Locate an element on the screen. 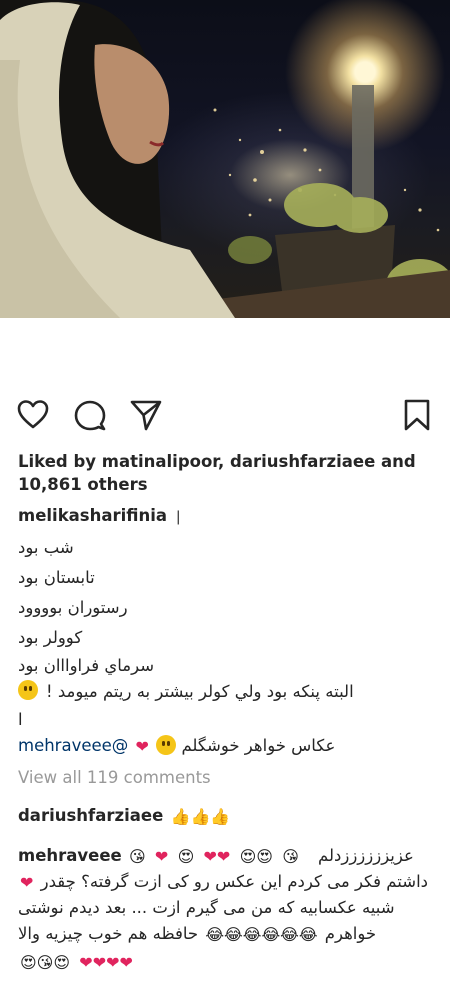 Image resolution: width=450 pixels, height=984 pixels. caption-header: melikasharifinia ❘ is located at coordinates (101, 515).